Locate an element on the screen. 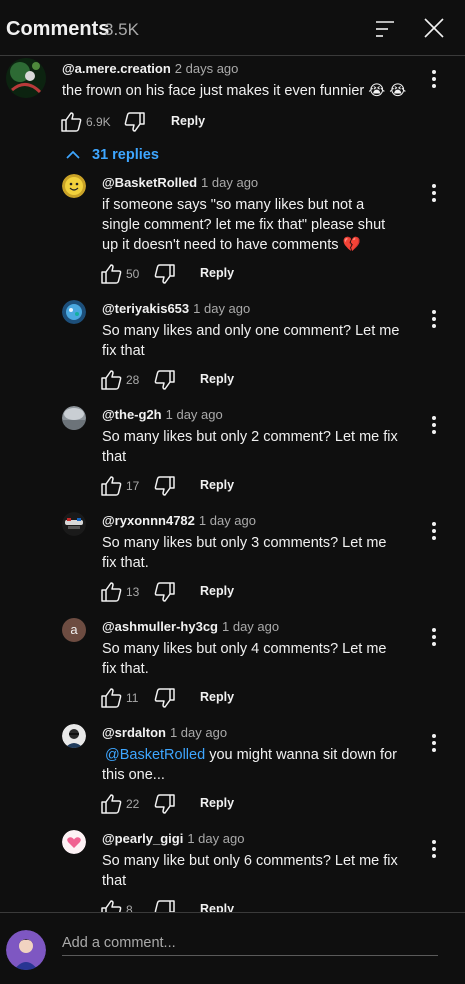 The width and height of the screenshot is (465, 984). sort-icon is located at coordinates (385, 29).